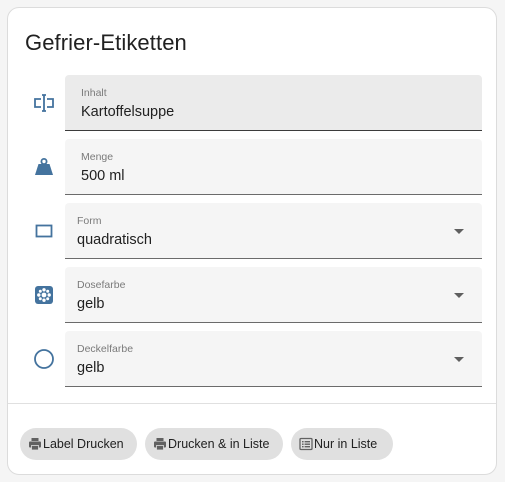 The width and height of the screenshot is (505, 482). Describe the element at coordinates (91, 368) in the screenshot. I see `deckelfarbe-value: gelb` at that location.